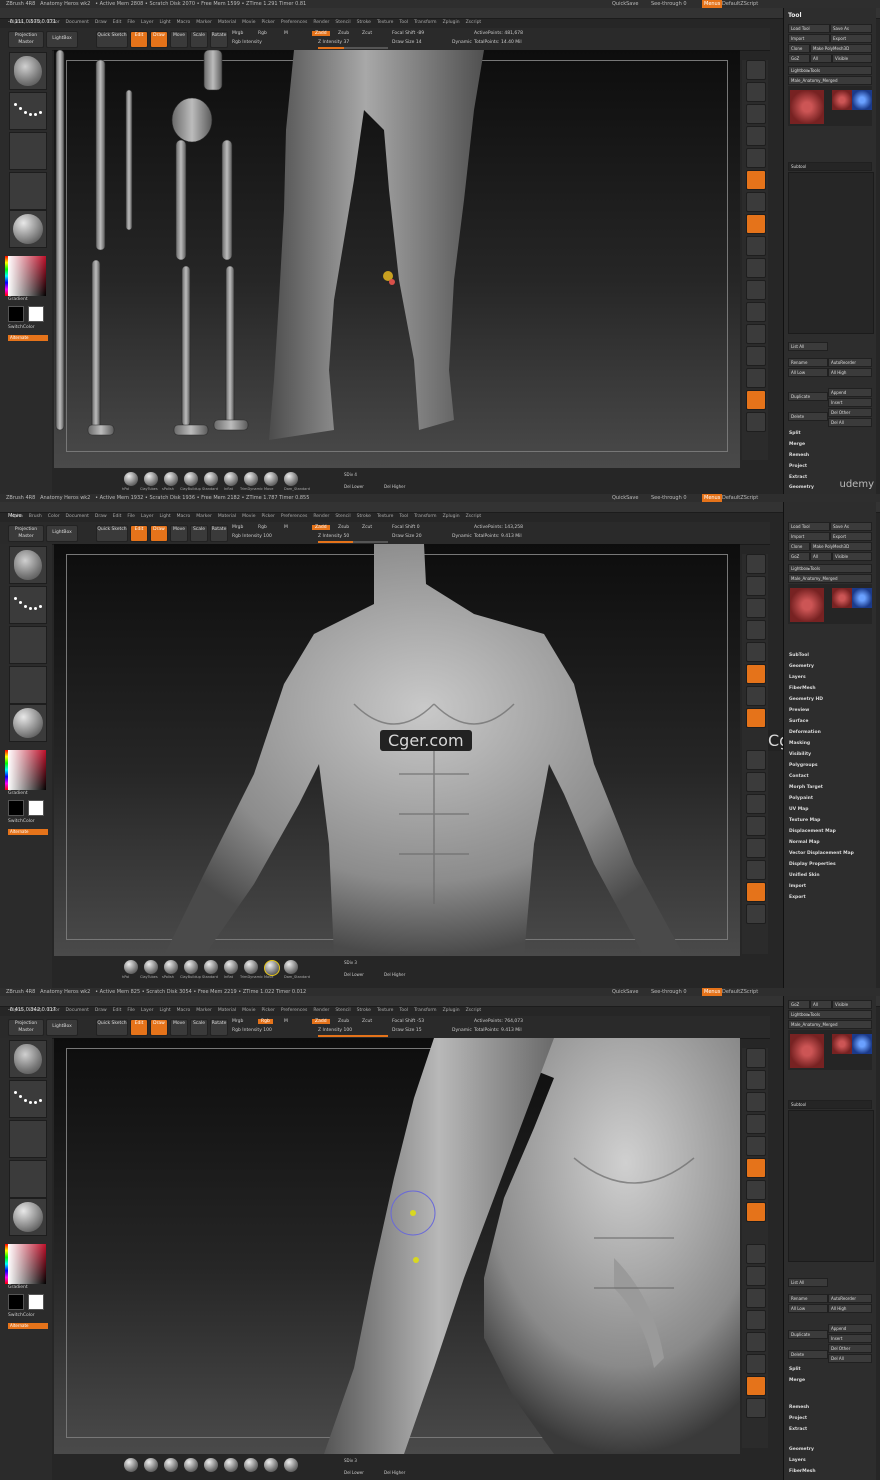 This screenshot has width=880, height=1480. Describe the element at coordinates (117, 517) in the screenshot. I see `menu-edit: Edit` at that location.